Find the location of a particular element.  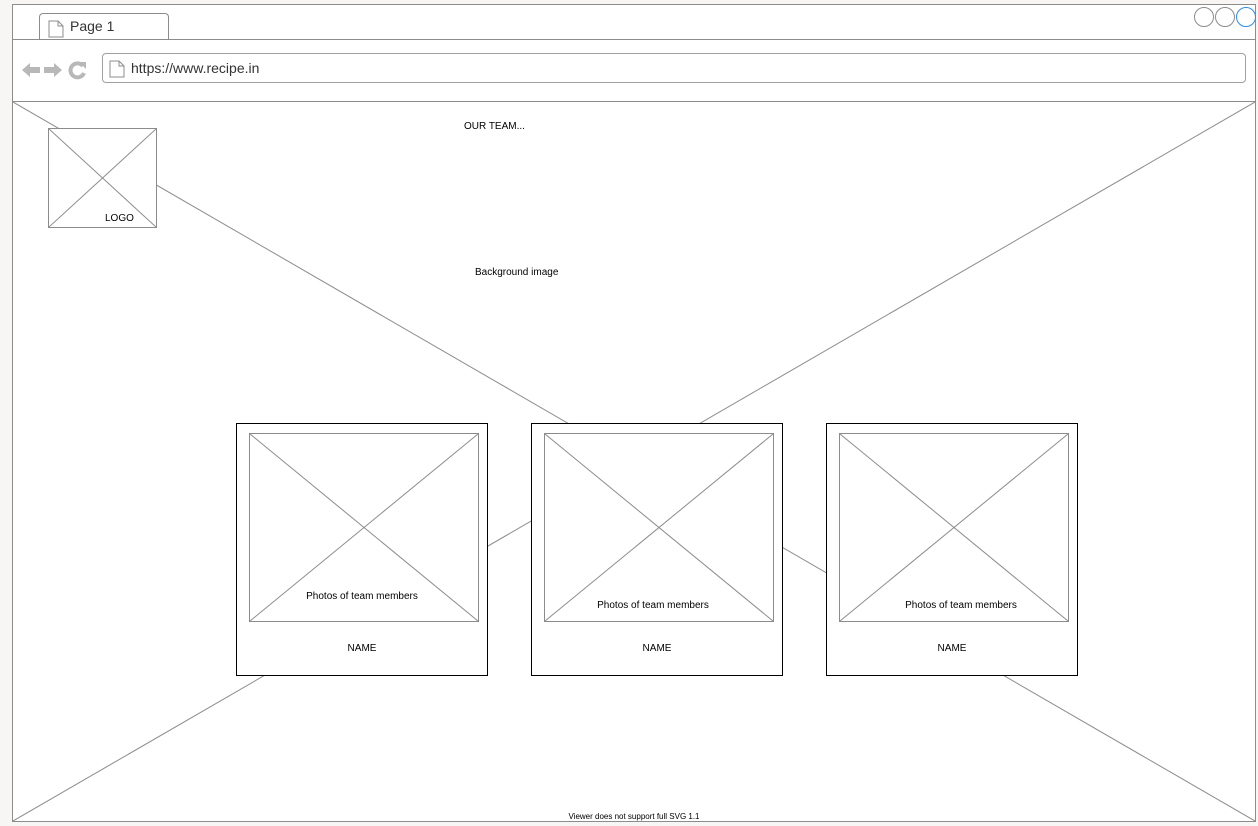

minimize-circle-icon is located at coordinates (1204, 17).